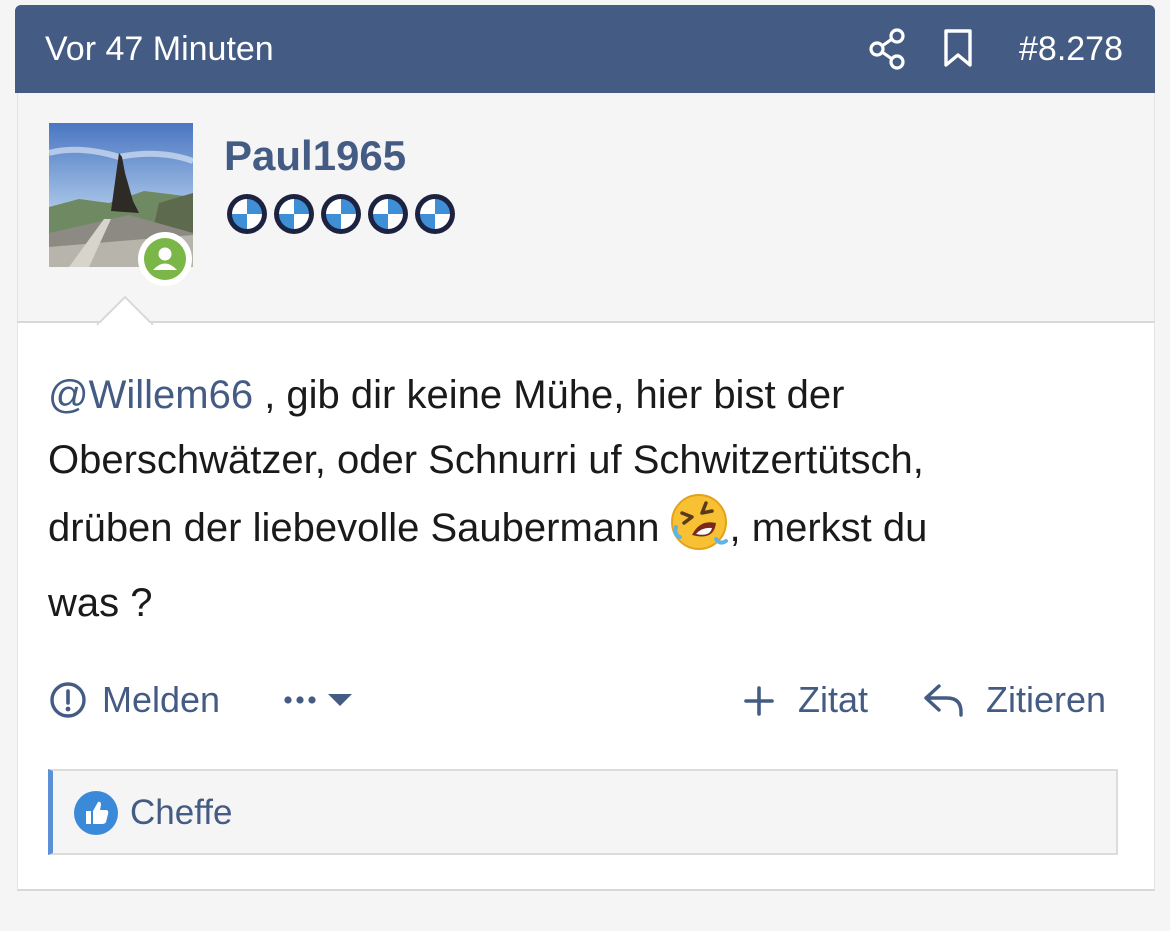 Image resolution: width=1170 pixels, height=931 pixels. I want to click on reaction-summary: Cheffe, so click(583, 812).